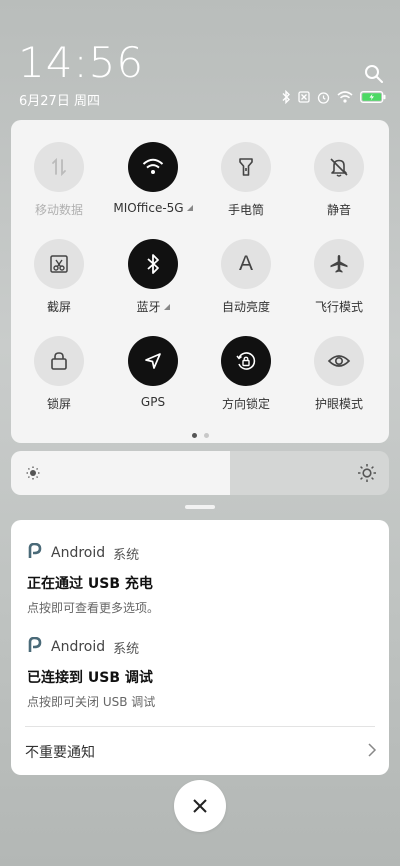 The width and height of the screenshot is (400, 866). What do you see at coordinates (367, 475) in the screenshot?
I see `brightness-high-icon` at bounding box center [367, 475].